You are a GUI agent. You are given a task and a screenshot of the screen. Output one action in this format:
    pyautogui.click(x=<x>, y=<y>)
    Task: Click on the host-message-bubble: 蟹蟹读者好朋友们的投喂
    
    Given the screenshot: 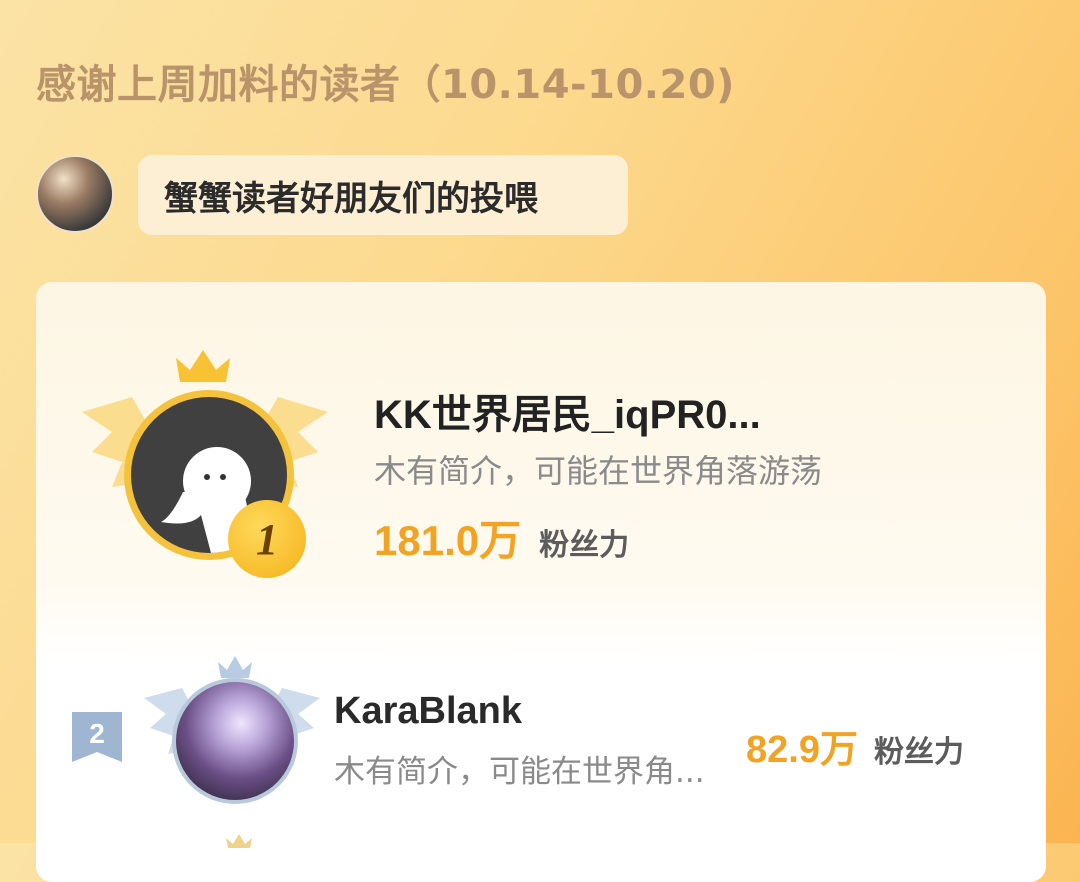 What is the action you would take?
    pyautogui.click(x=383, y=195)
    